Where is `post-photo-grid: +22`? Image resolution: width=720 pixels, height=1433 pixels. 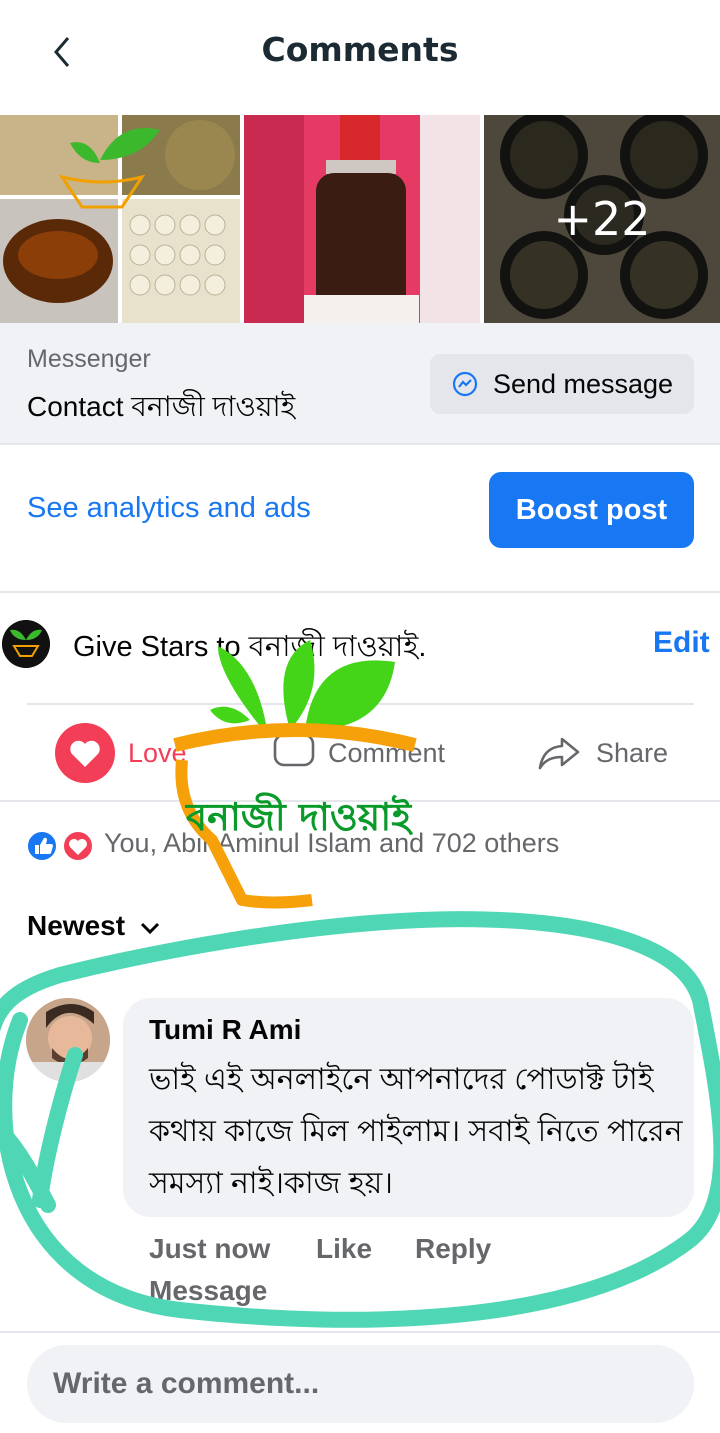
post-photo-grid: +22 is located at coordinates (360, 219).